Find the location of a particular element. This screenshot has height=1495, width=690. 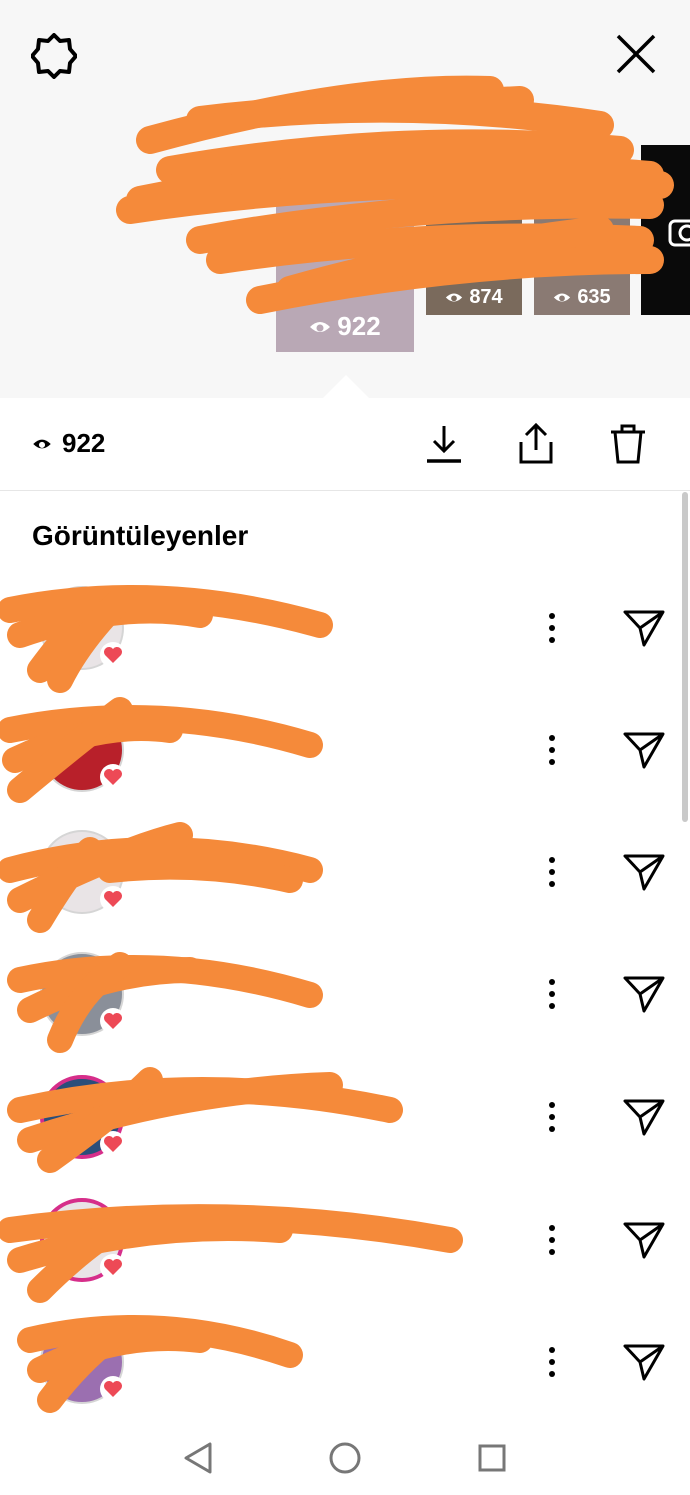

nav-back-button is located at coordinates (198, 1458).